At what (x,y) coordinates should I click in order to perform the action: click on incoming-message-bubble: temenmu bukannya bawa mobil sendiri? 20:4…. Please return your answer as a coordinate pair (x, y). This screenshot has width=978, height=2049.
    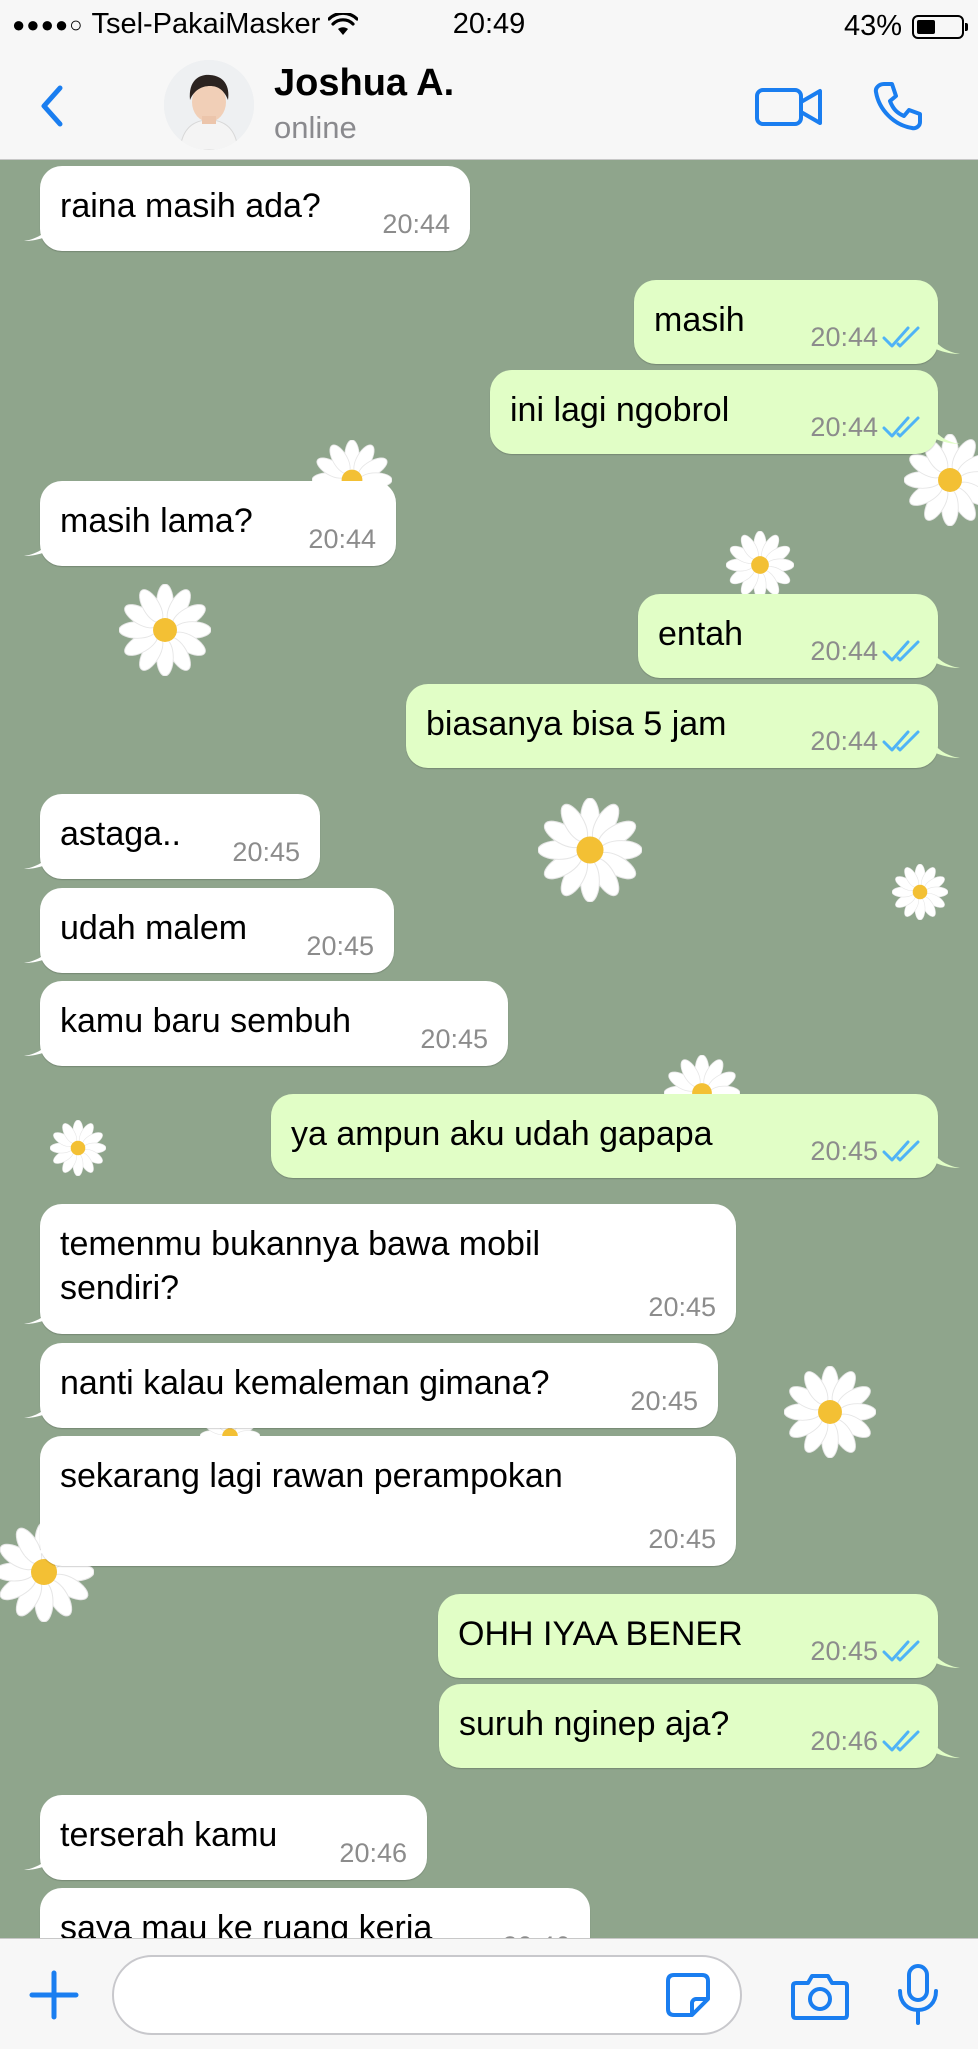
    Looking at the image, I should click on (380, 1269).